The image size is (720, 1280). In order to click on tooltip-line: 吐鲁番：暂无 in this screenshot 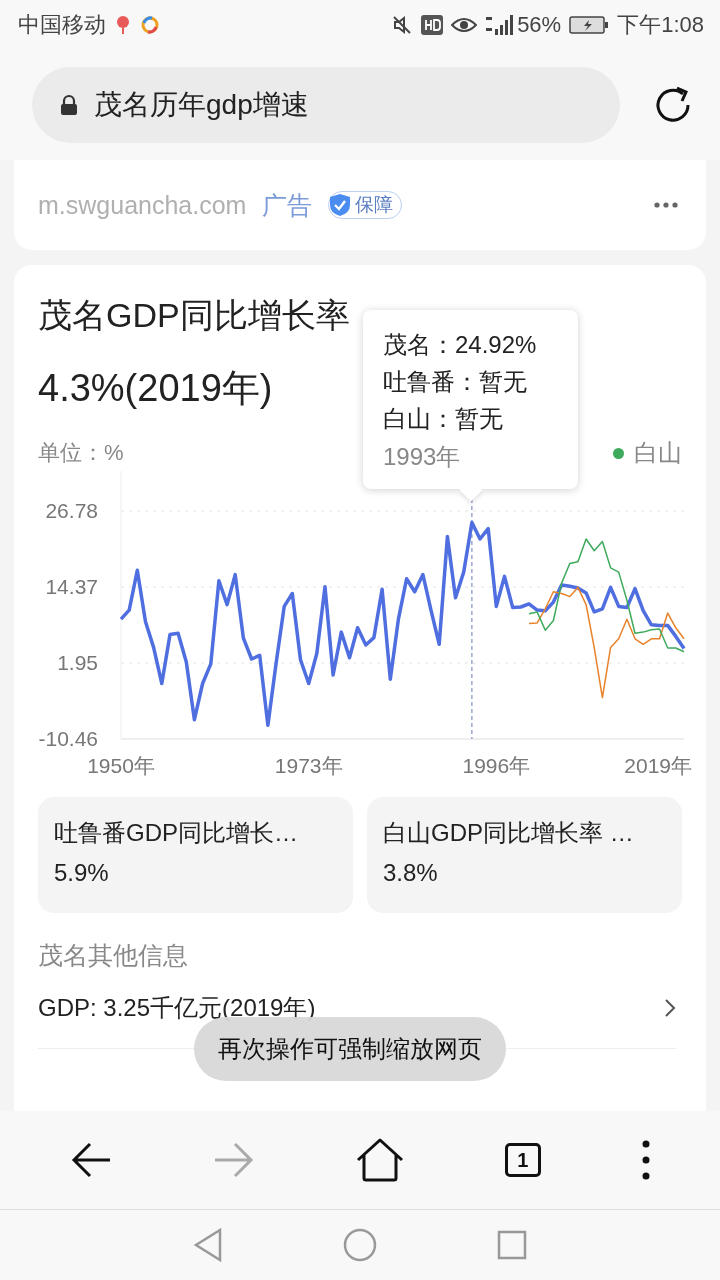, I will do `click(455, 382)`.